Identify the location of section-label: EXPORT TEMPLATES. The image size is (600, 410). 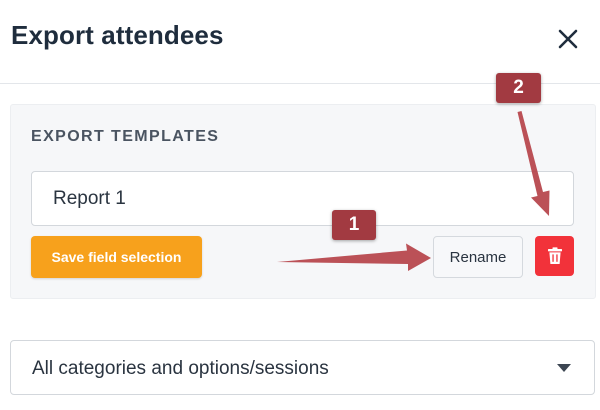
(125, 136).